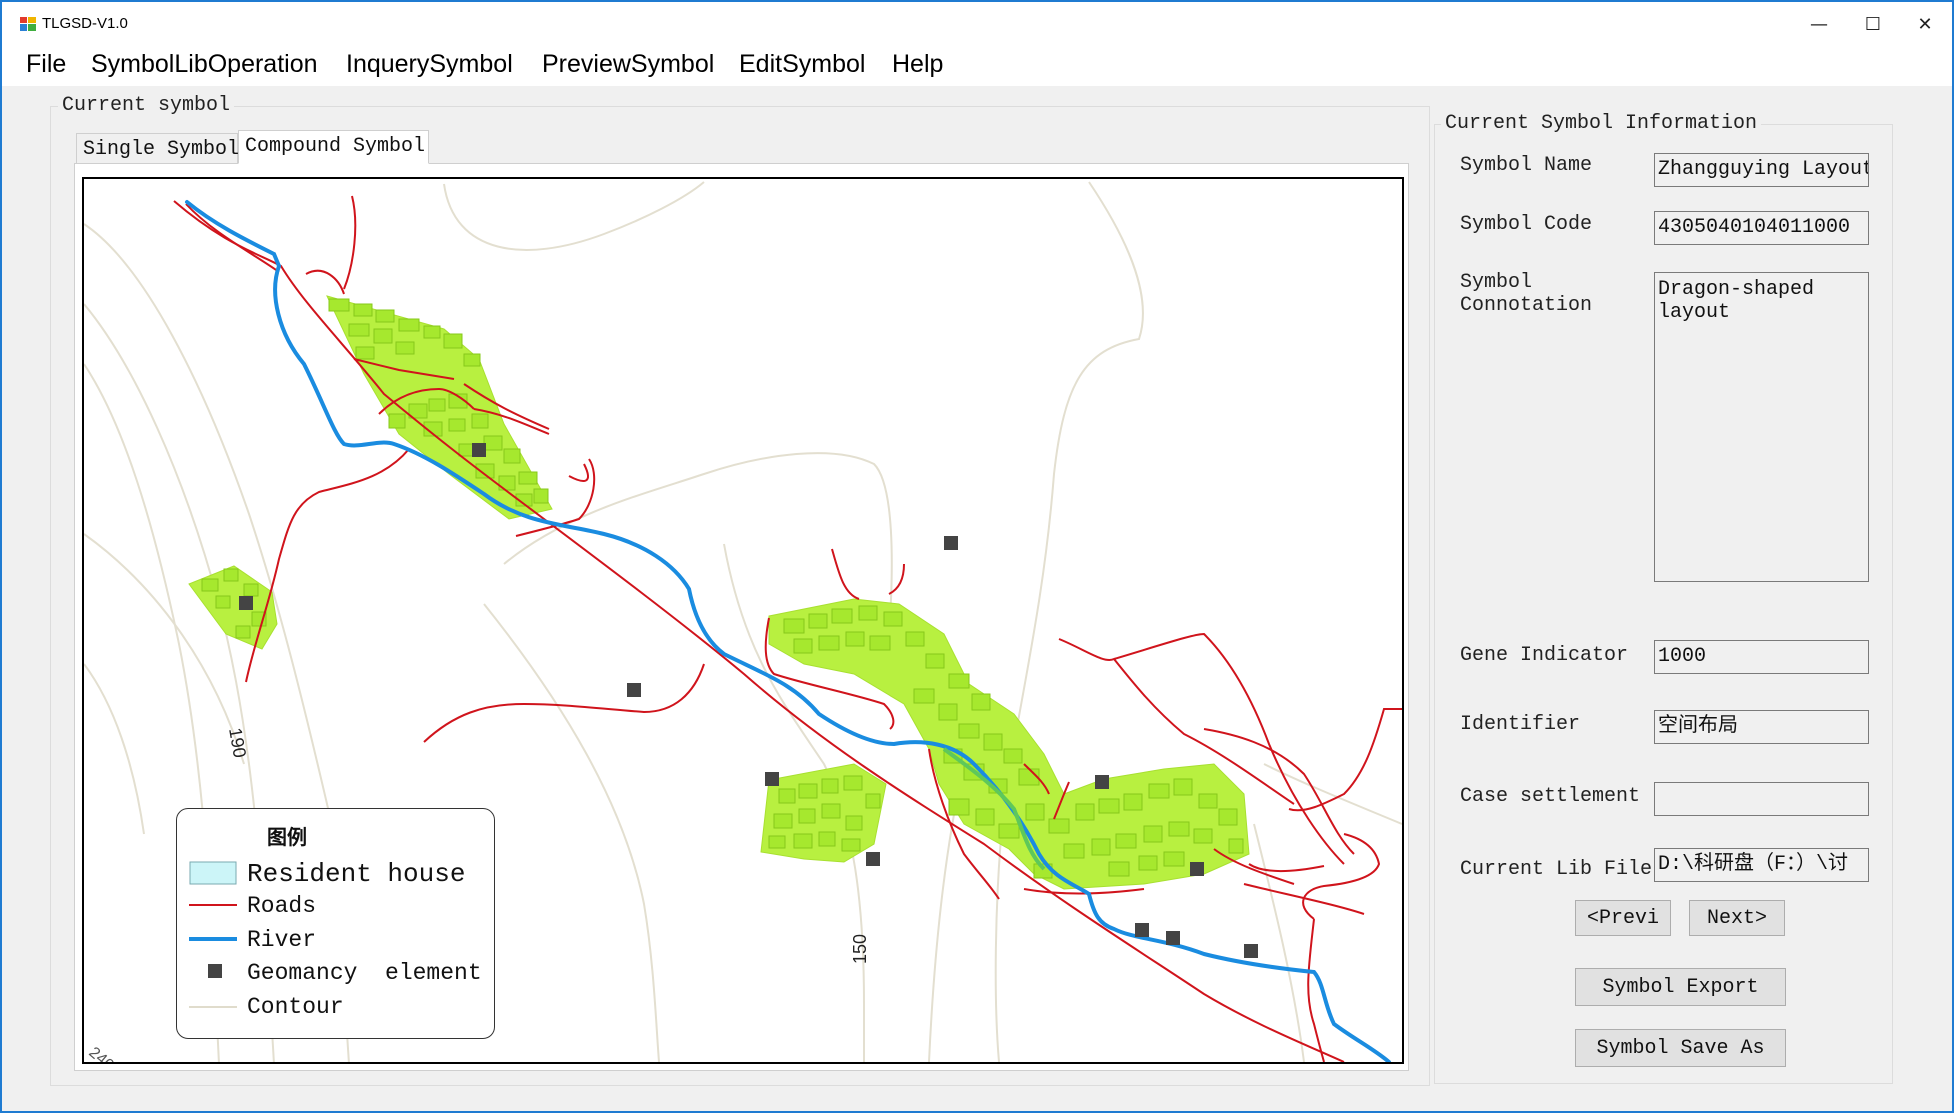 This screenshot has width=1954, height=1113. What do you see at coordinates (333, 147) in the screenshot?
I see `tab-compound-symbol: Compound Symbol` at bounding box center [333, 147].